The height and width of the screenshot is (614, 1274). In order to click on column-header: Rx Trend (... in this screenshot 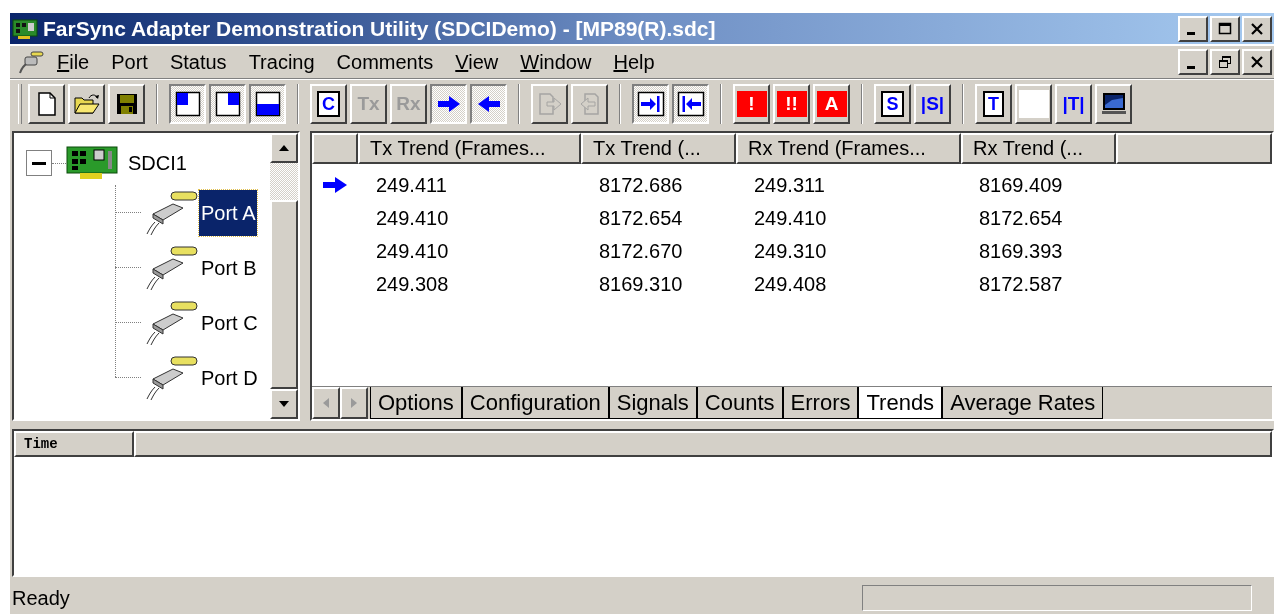, I will do `click(1038, 148)`.